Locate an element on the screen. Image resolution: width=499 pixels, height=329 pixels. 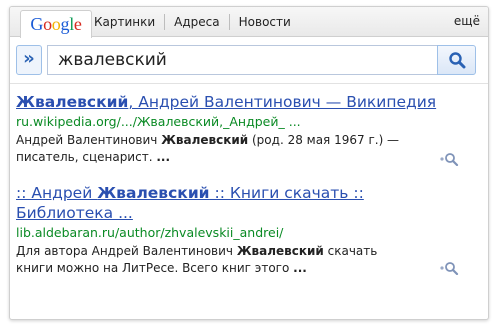
search-input is located at coordinates (242, 60).